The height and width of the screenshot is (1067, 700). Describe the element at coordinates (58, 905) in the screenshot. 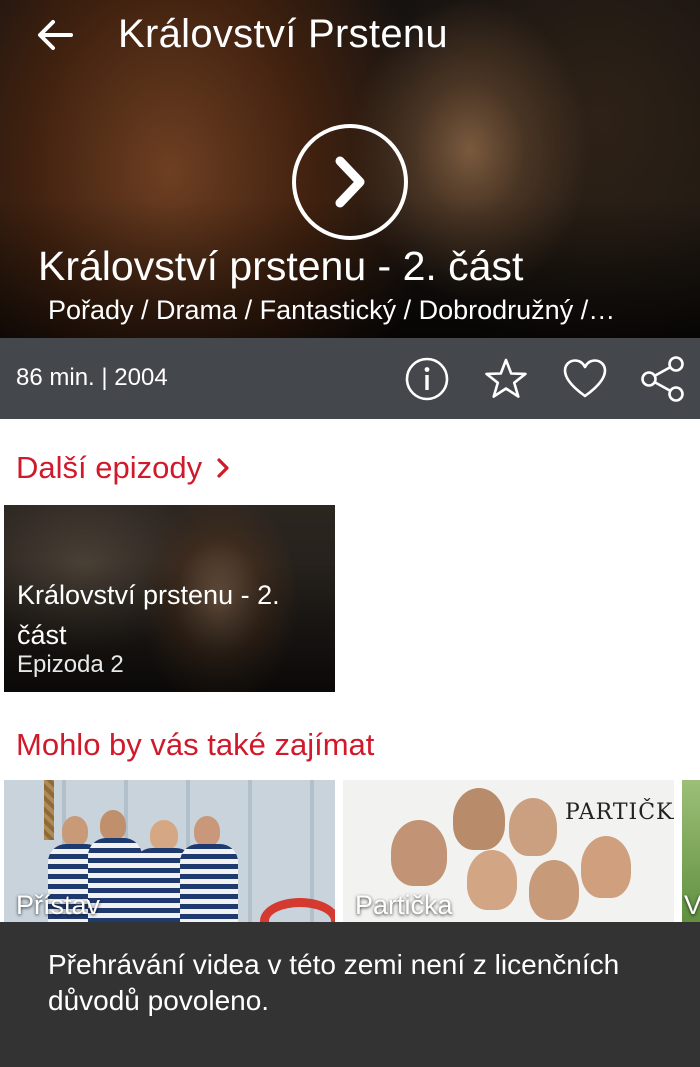

I see `recommendation-label: Přístav` at that location.